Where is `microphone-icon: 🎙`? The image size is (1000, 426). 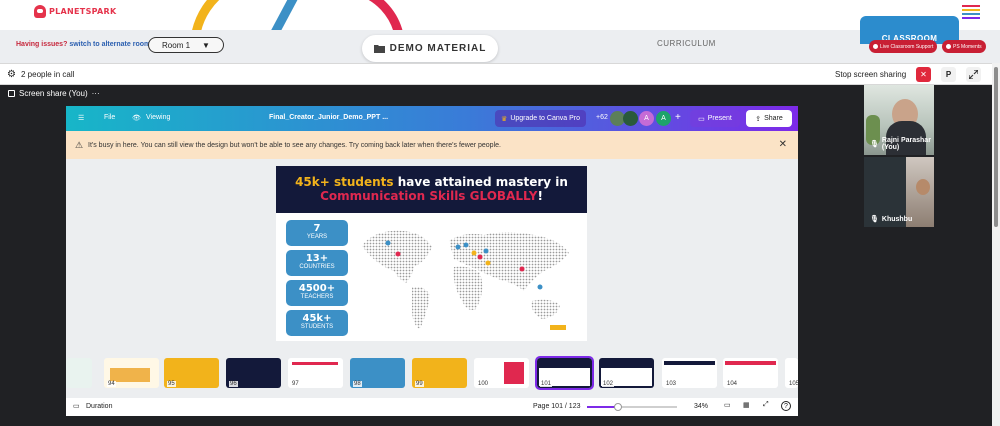 microphone-icon: 🎙 is located at coordinates (874, 219).